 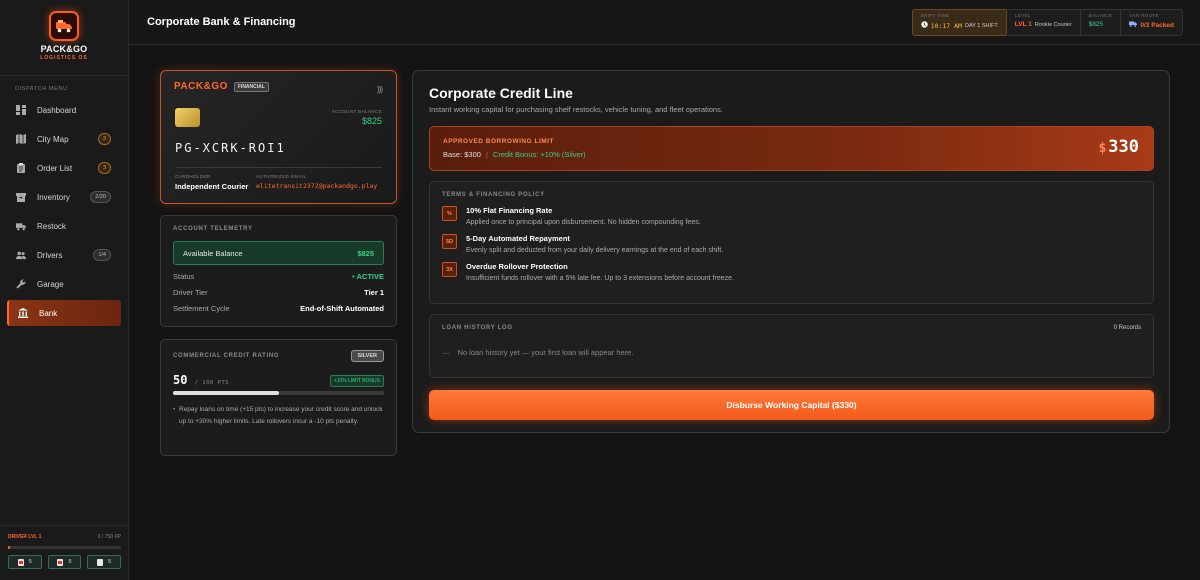 What do you see at coordinates (501, 93) in the screenshot?
I see `credit-line-title: Corporate Credit Line` at bounding box center [501, 93].